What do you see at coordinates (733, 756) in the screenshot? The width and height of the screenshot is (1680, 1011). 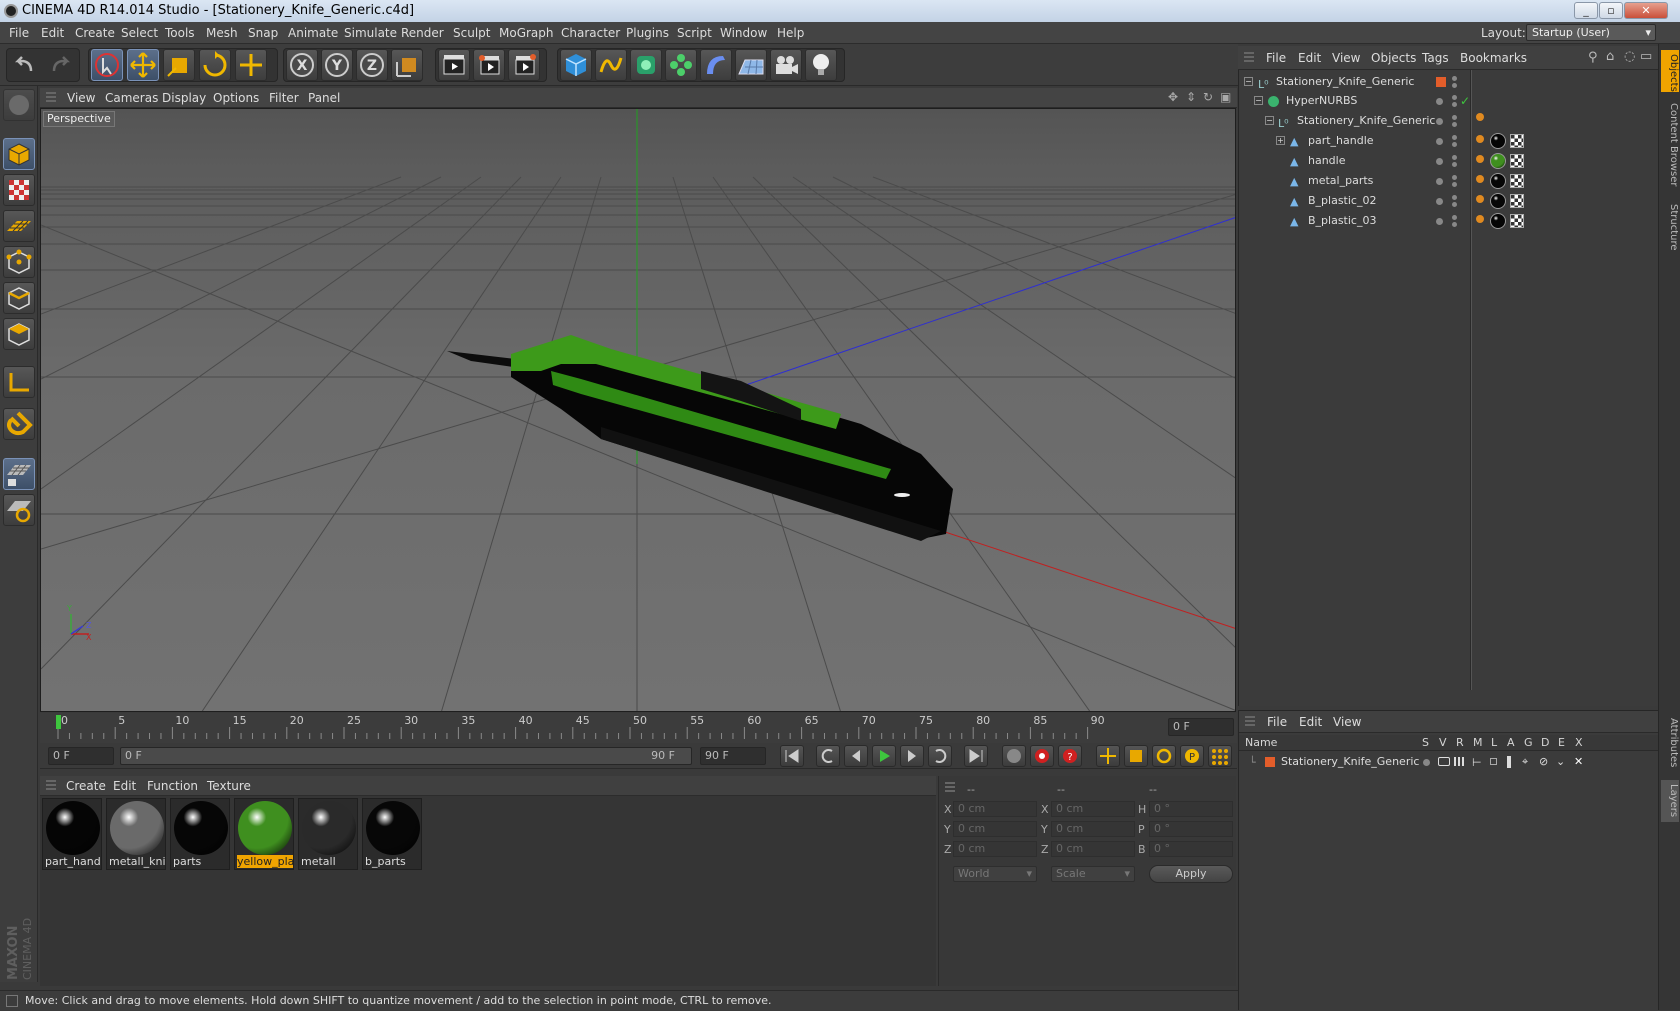 I see `end-frame-field: 90 F` at bounding box center [733, 756].